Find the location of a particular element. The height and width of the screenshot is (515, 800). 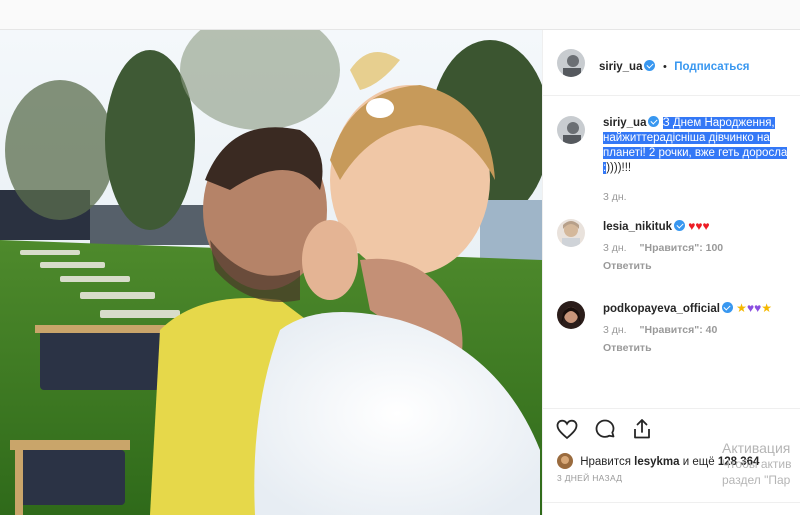

post-date: 3 ДНЕЙ НАЗАД is located at coordinates (589, 478).